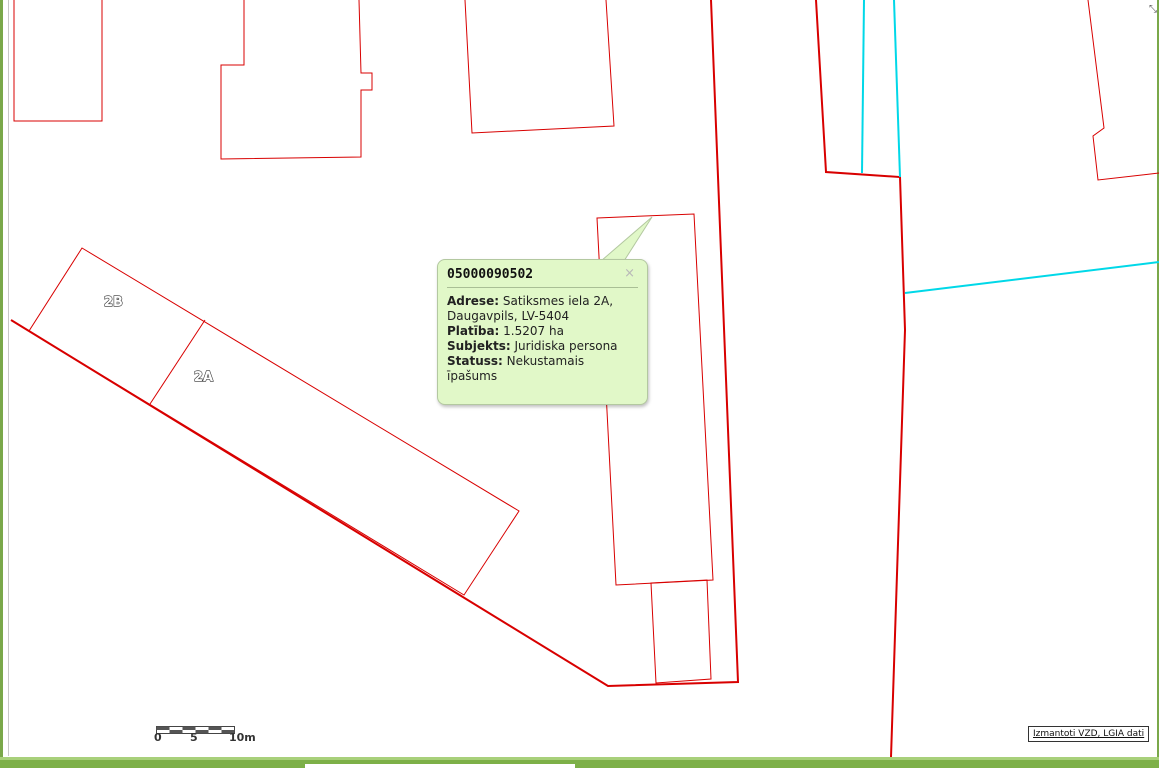 This screenshot has width=1159, height=768. Describe the element at coordinates (533, 331) in the screenshot. I see `popup-value: 1.5207 ha` at that location.